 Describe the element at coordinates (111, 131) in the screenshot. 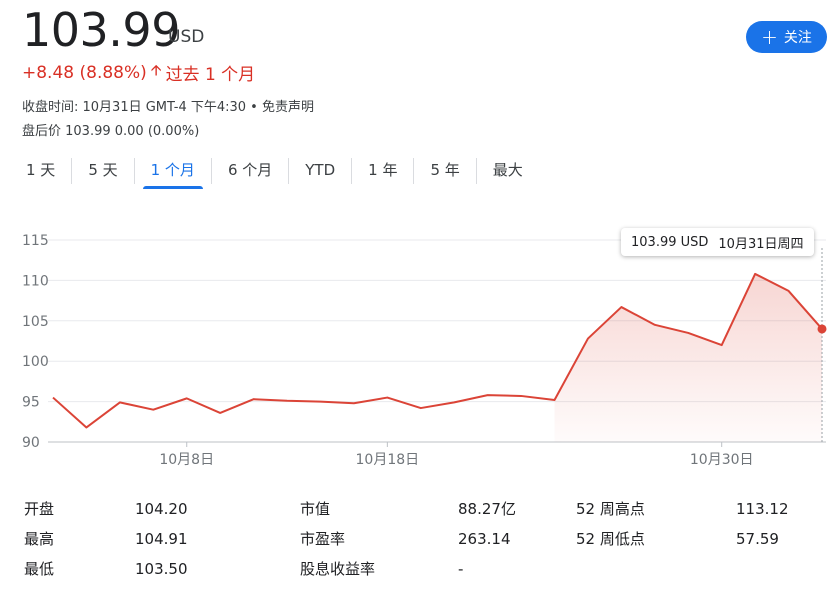

I see `after-hours-price: 盘后价 103.99 0.00 (0.00%)` at that location.